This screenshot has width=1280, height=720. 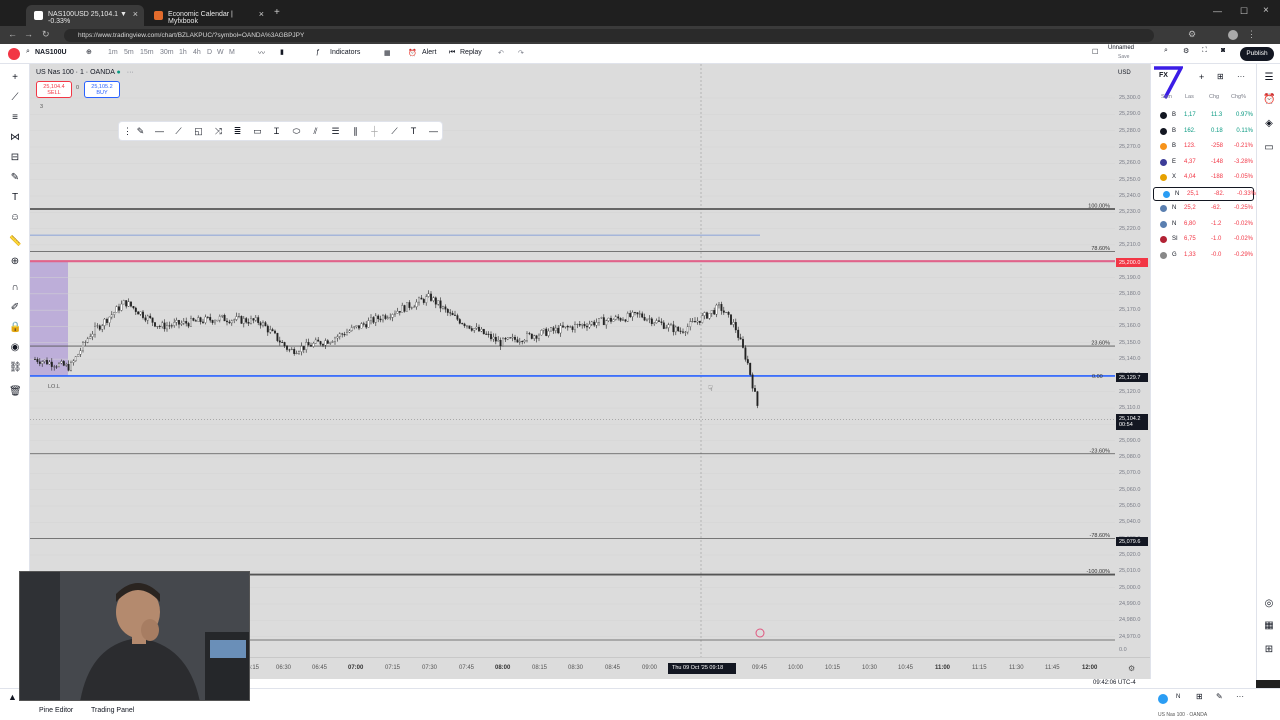 What do you see at coordinates (1217, 11) in the screenshot?
I see `minimize-icon: —` at bounding box center [1217, 11].